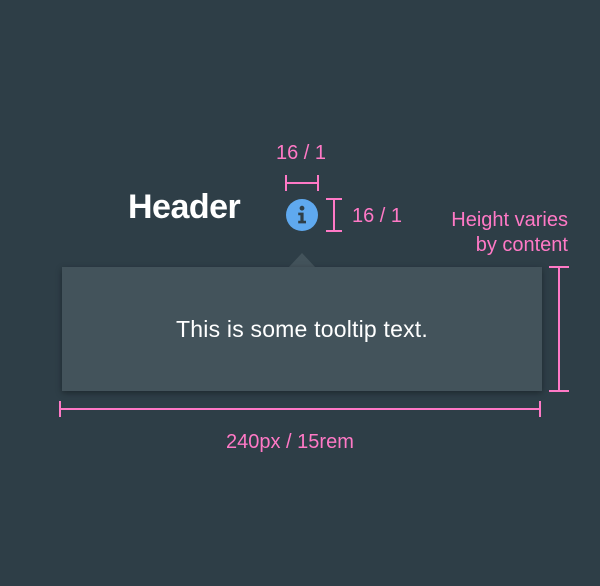  I want to click on tooltip-width-measure, so click(300, 409).